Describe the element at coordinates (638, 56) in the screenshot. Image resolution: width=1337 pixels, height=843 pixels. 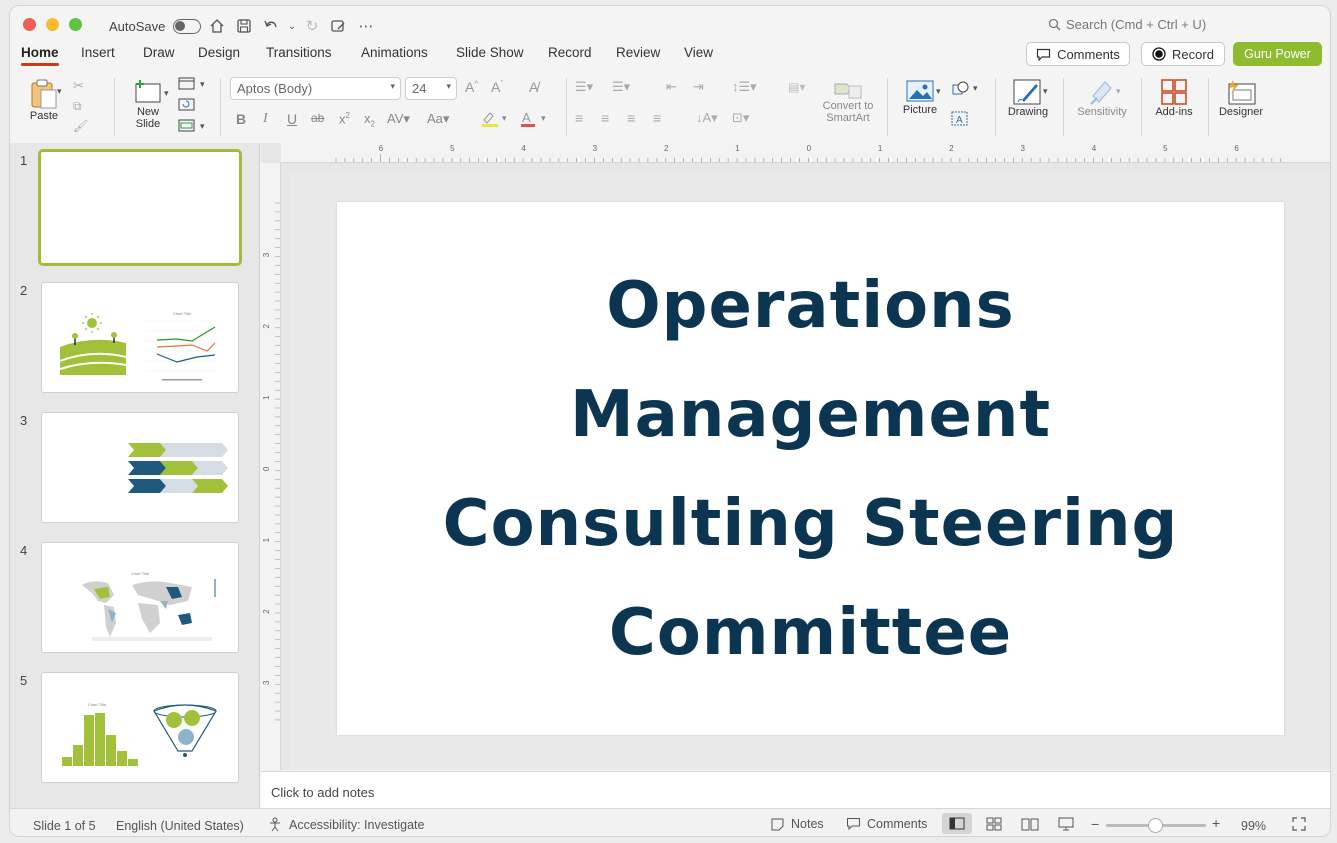
I see `tab-review: Review` at that location.